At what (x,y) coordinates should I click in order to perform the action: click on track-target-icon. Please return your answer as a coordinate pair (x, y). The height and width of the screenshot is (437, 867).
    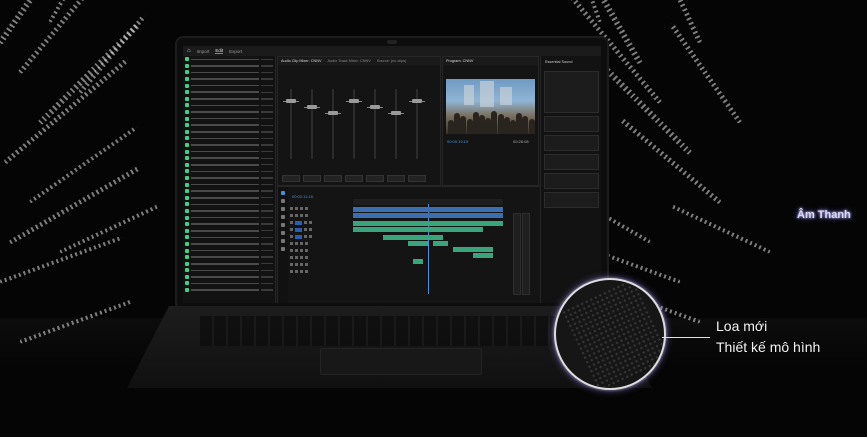
    Looking at the image, I should click on (298, 236).